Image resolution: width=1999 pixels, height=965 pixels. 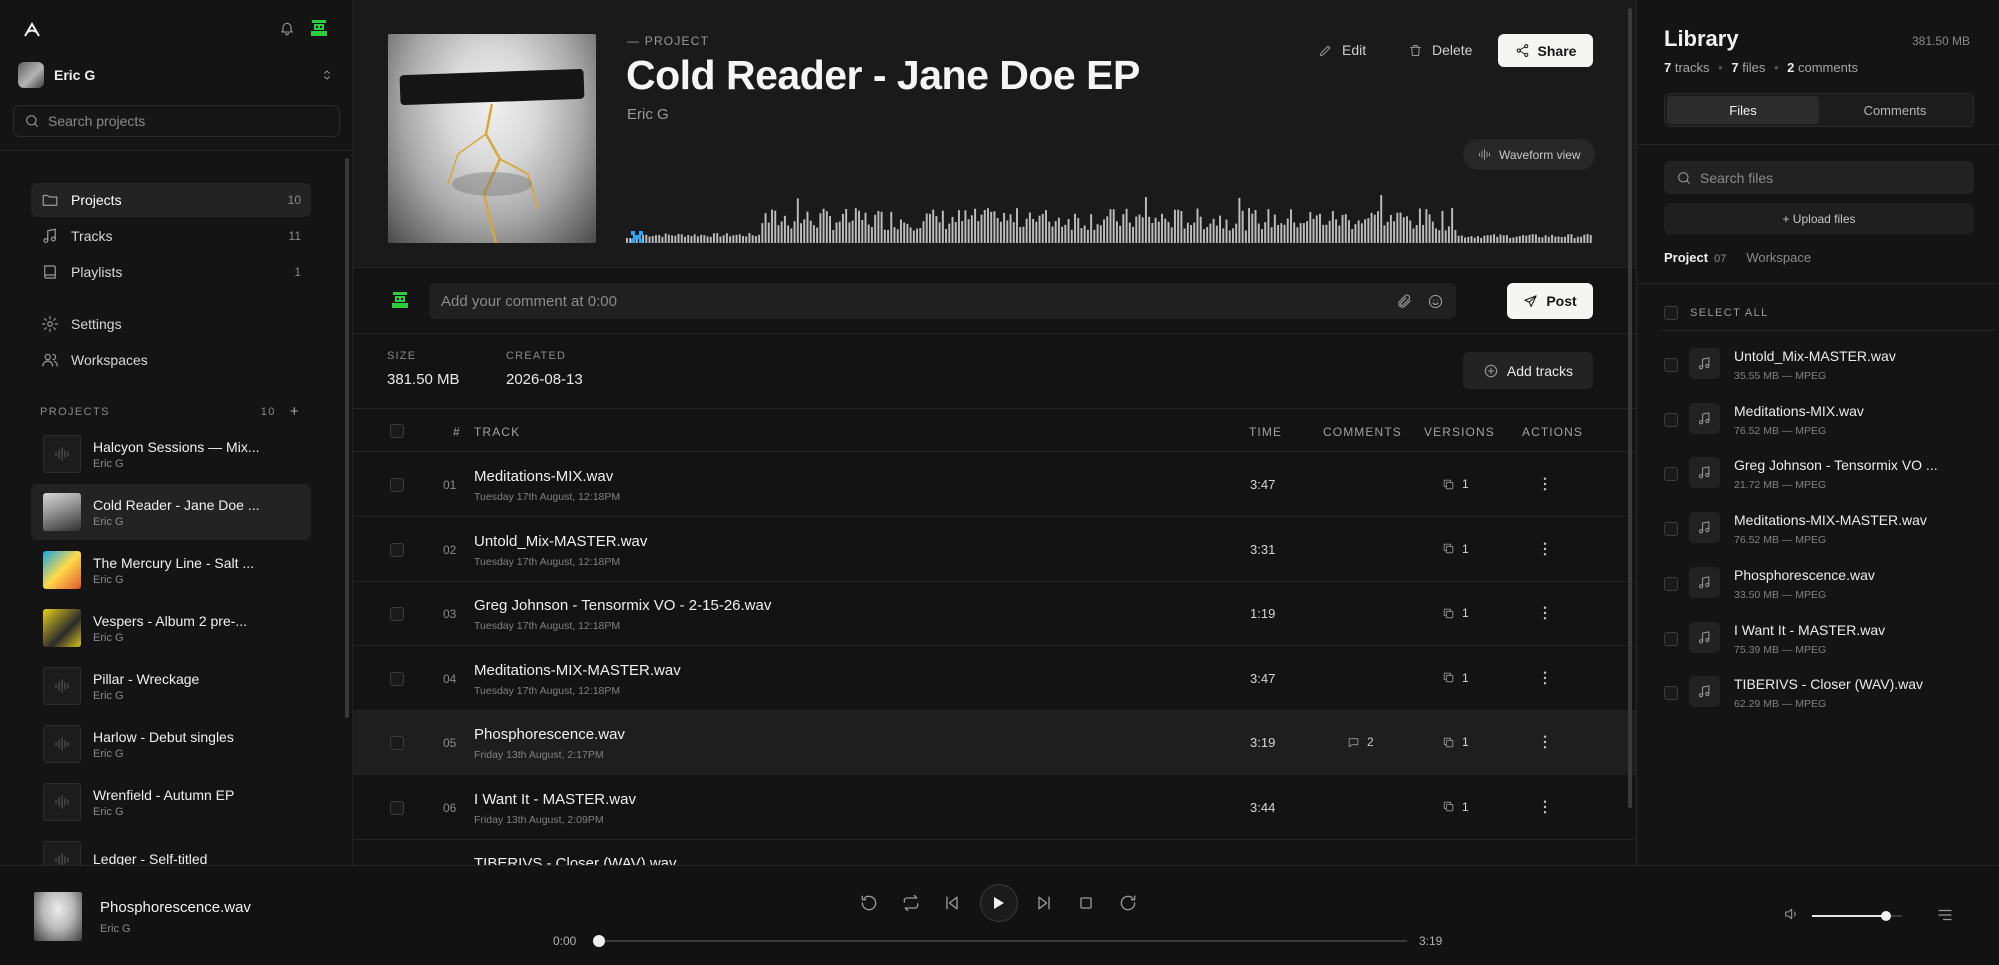 What do you see at coordinates (171, 686) in the screenshot?
I see `project-list-item: Pillar - Wreckage Eric G` at bounding box center [171, 686].